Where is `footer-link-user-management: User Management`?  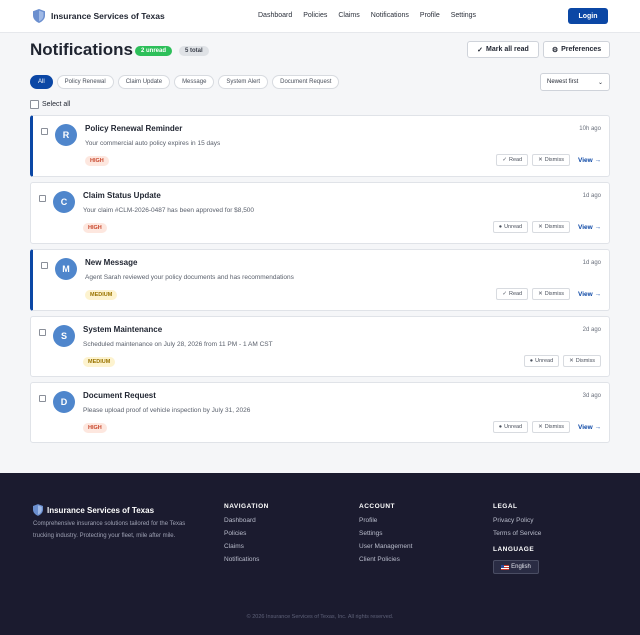
footer-link-user-management: User Management is located at coordinates (385, 546).